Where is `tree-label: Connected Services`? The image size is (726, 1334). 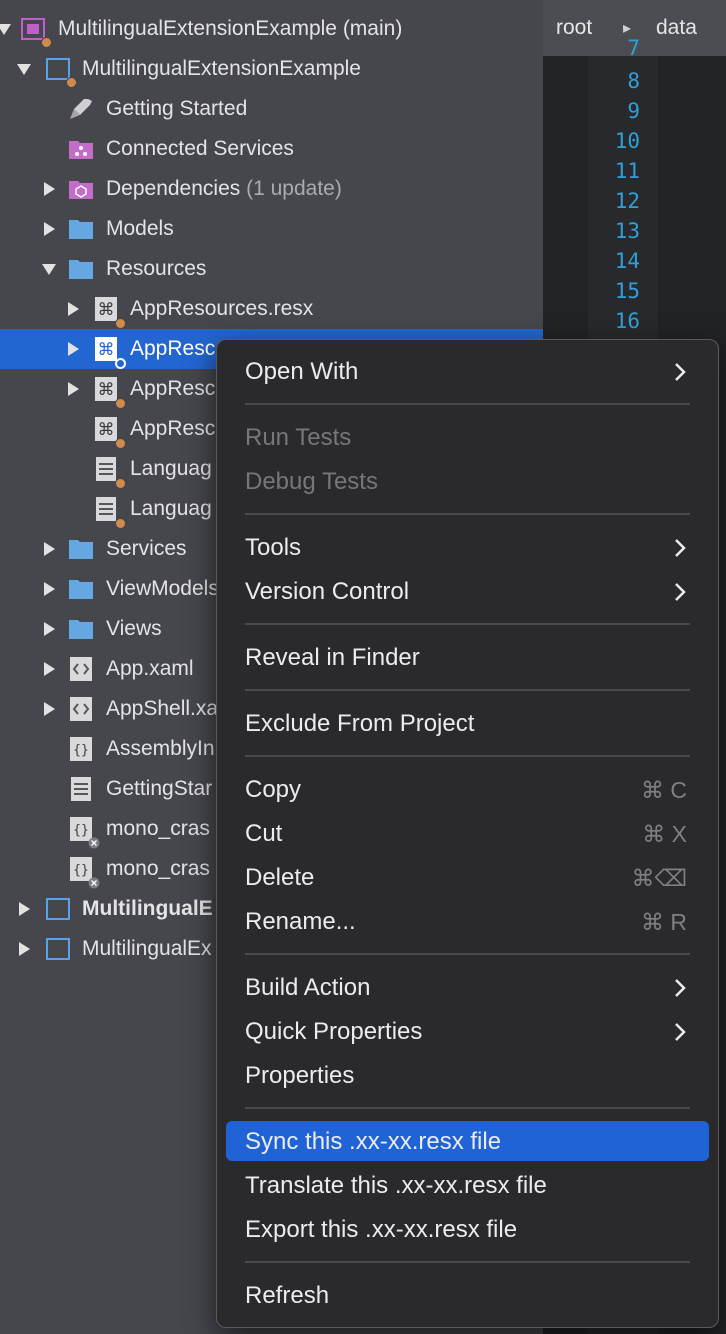 tree-label: Connected Services is located at coordinates (200, 148).